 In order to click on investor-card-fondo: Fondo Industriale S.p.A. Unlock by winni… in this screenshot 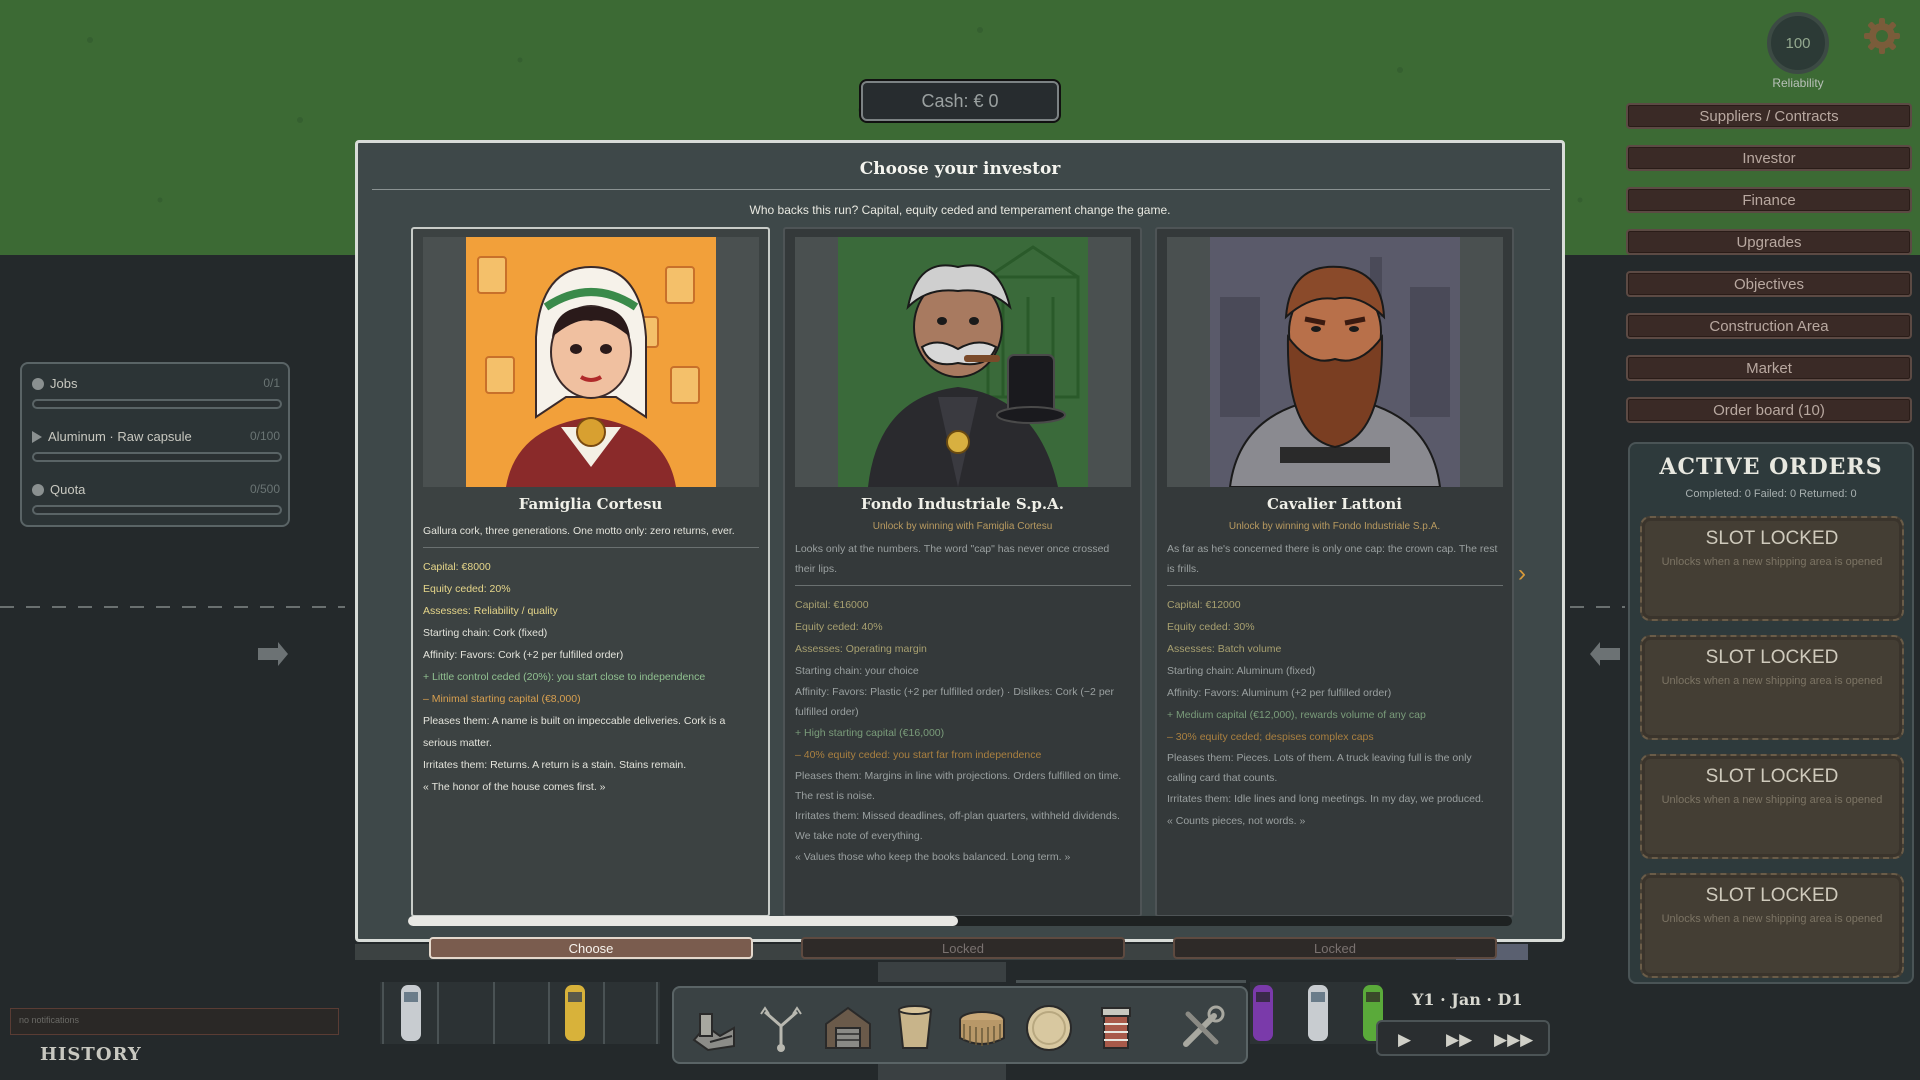, I will do `click(962, 593)`.